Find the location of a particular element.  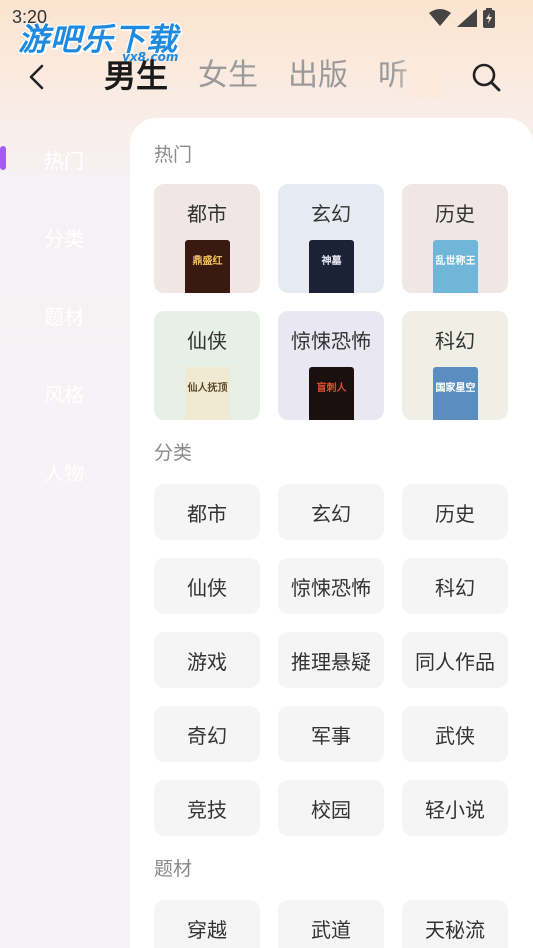

book-cover: 国家星空 is located at coordinates (455, 393).